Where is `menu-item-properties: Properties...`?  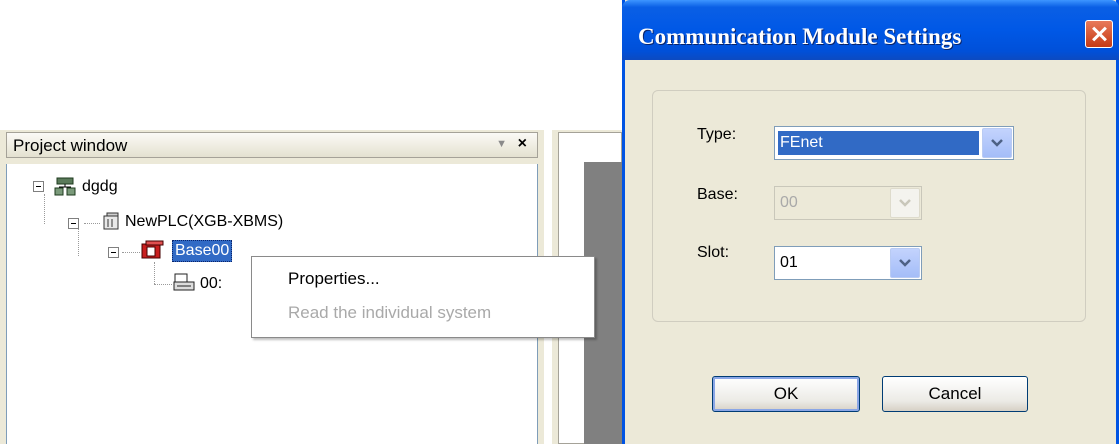 menu-item-properties: Properties... is located at coordinates (334, 279).